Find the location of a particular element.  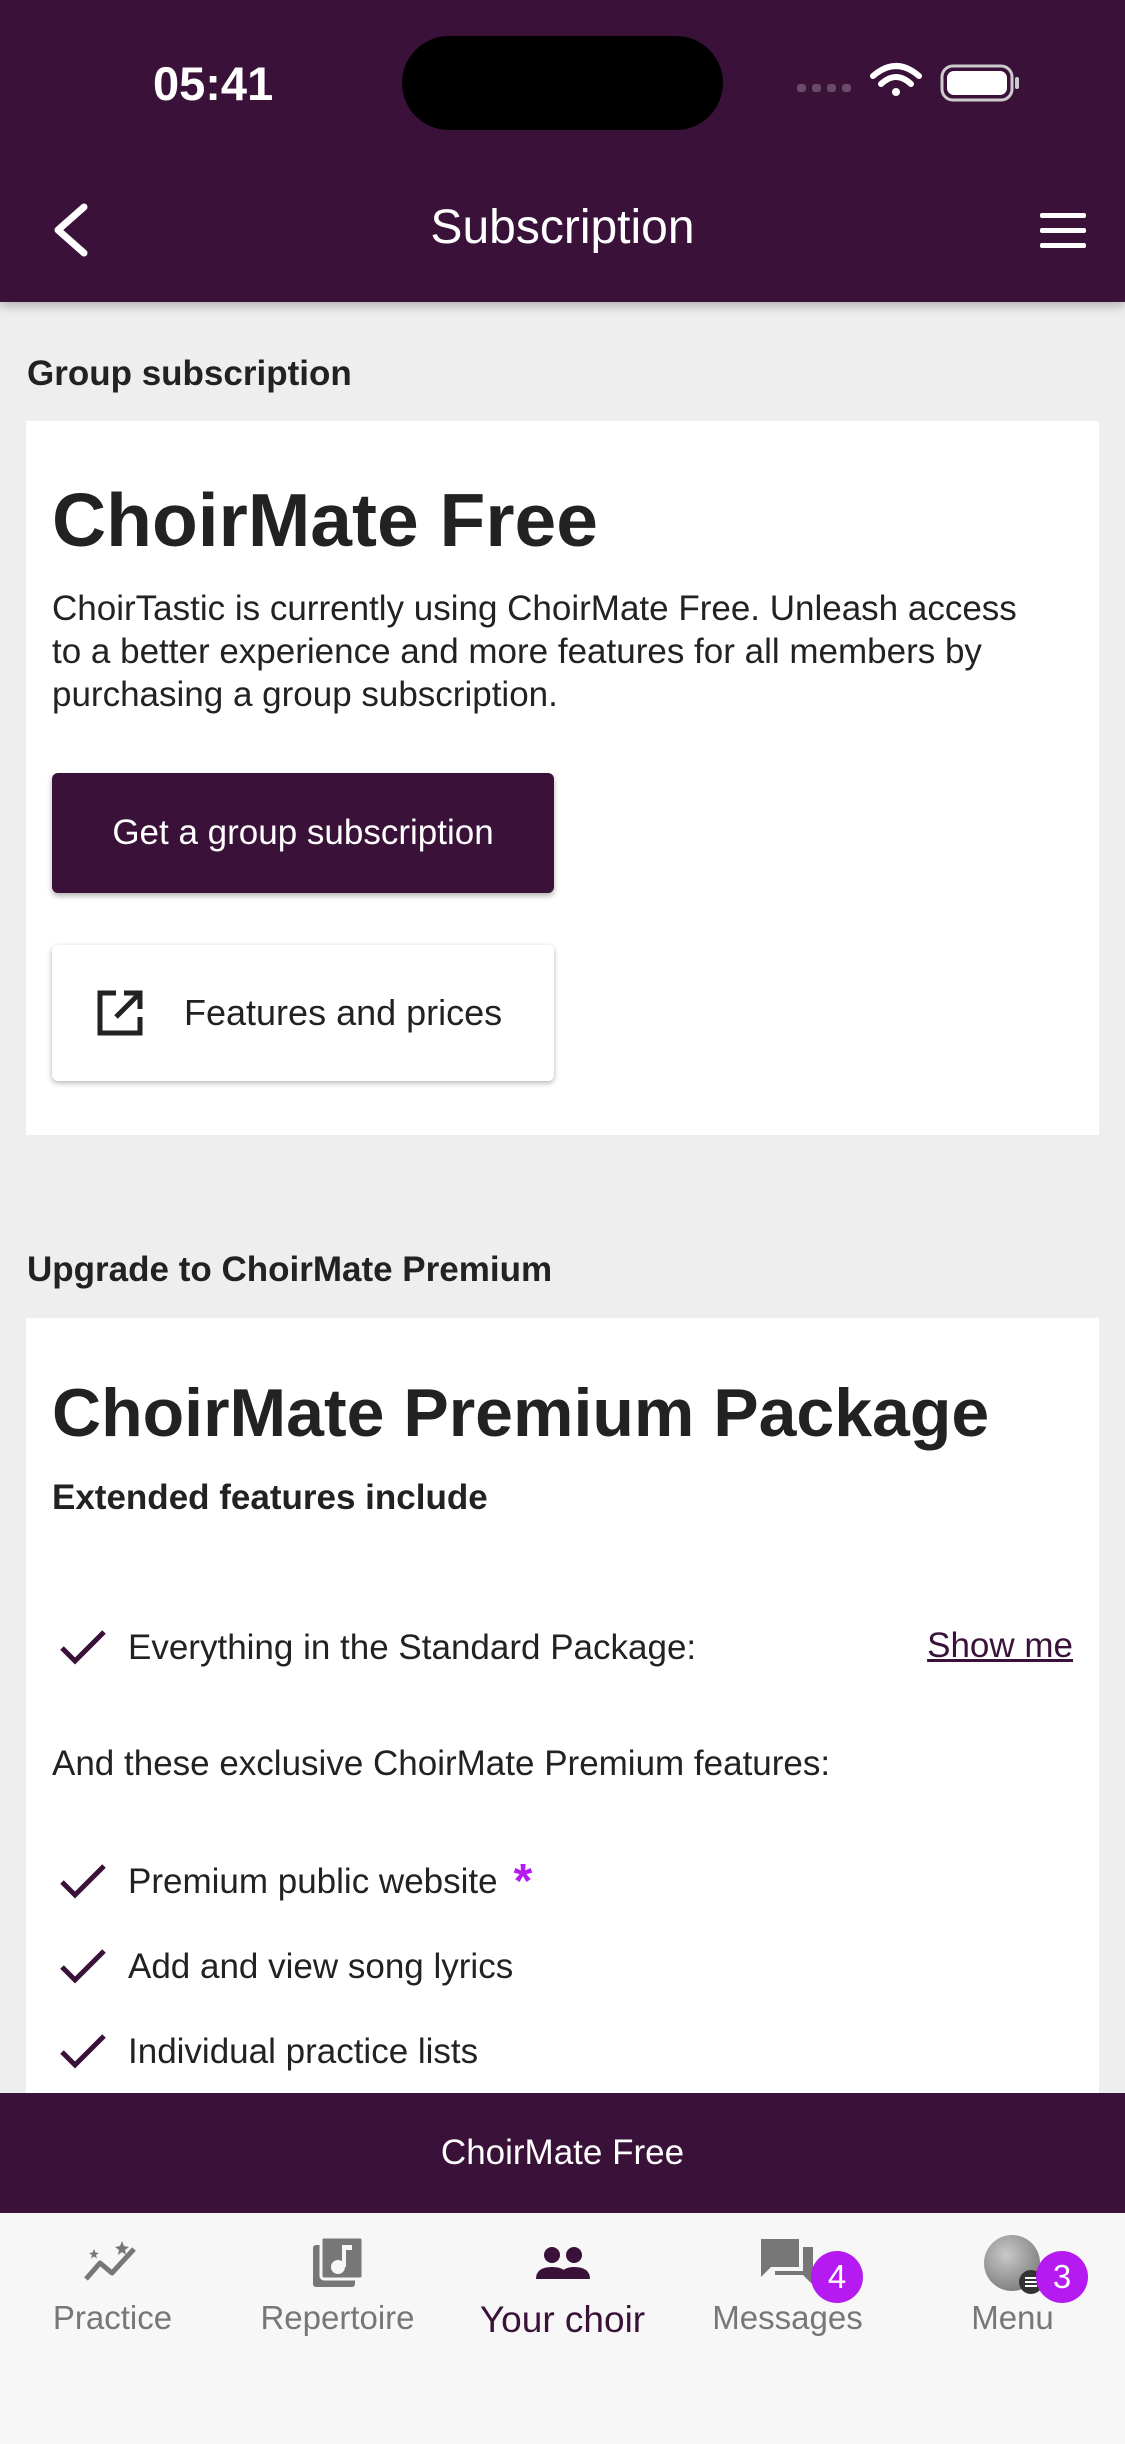

camera-notch is located at coordinates (562, 83).